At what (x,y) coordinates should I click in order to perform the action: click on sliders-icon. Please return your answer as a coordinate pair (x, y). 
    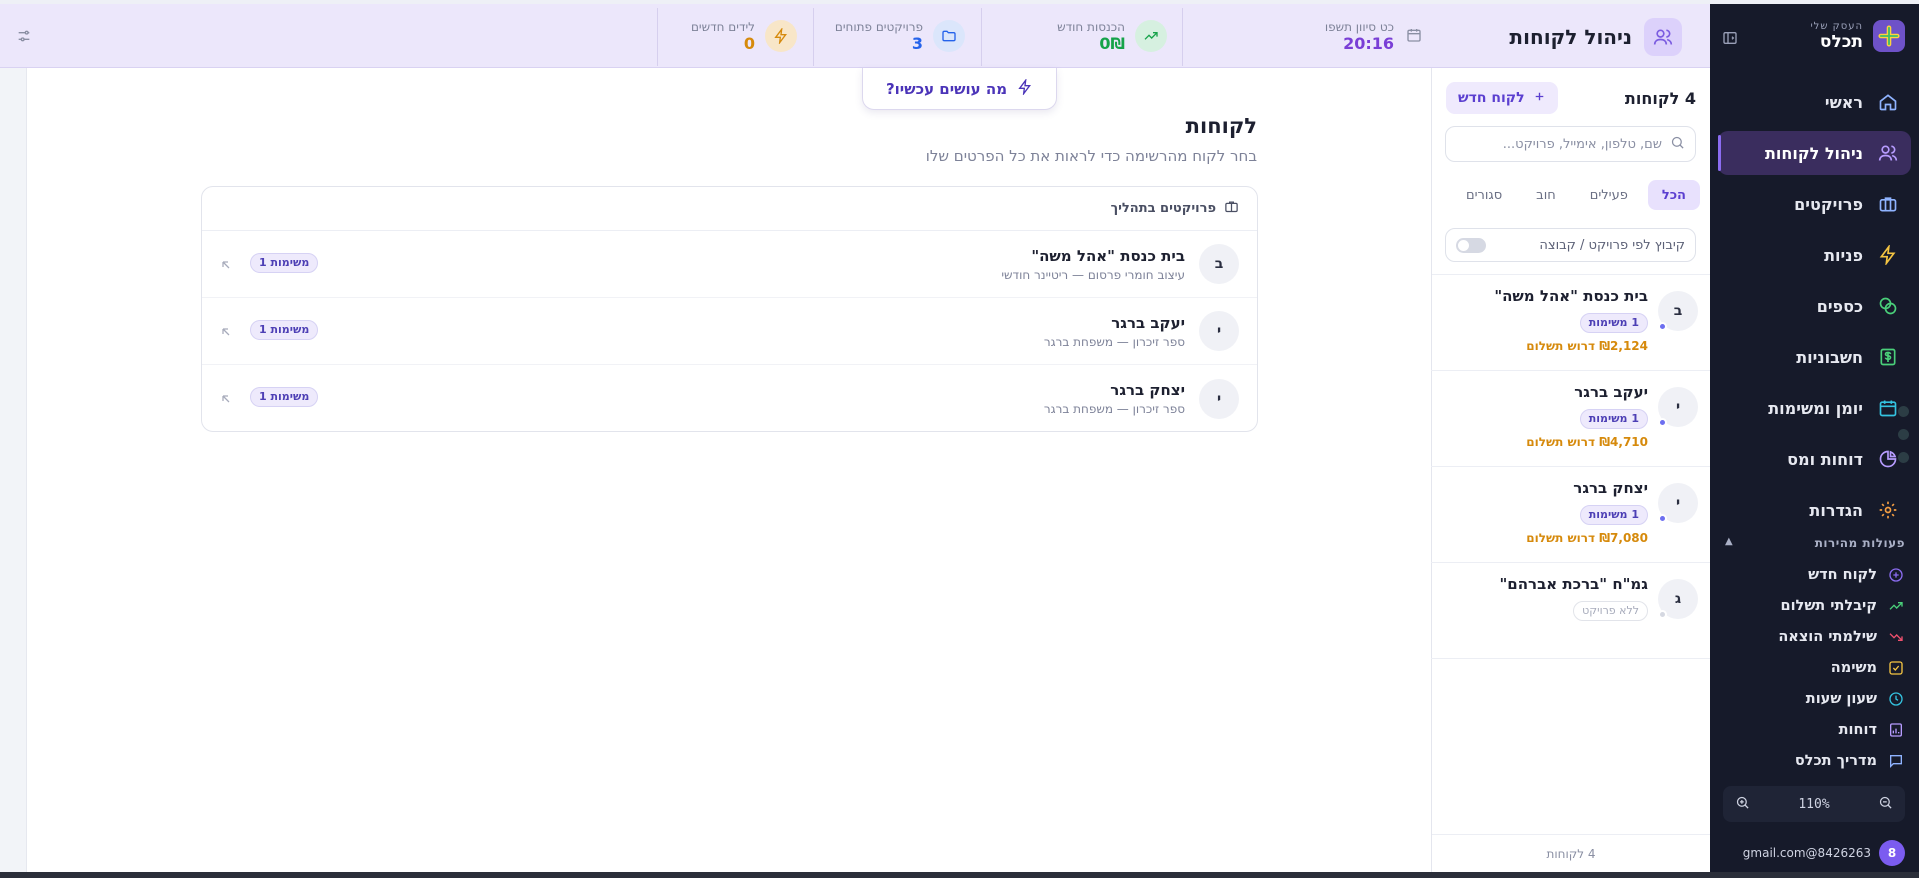
    Looking at the image, I should click on (24, 36).